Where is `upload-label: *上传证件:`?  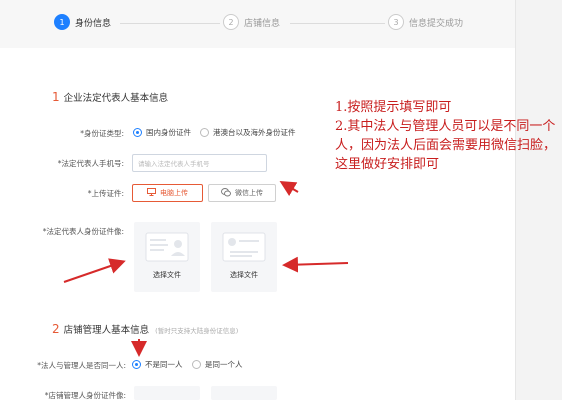
upload-label: *上传证件: is located at coordinates (82, 193).